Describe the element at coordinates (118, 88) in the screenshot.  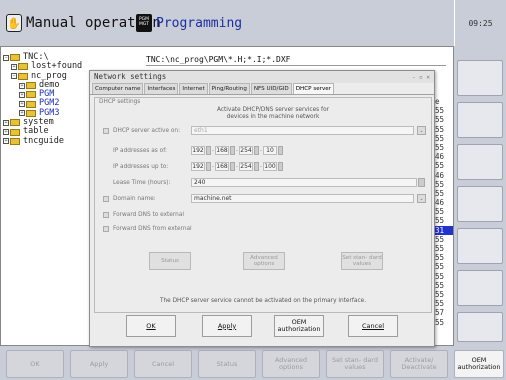
I see `tab-computer-name: Computer name` at that location.